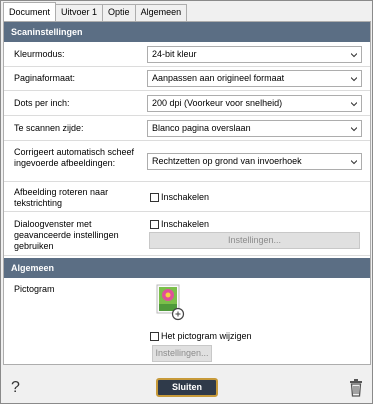 This screenshot has width=373, height=404. Describe the element at coordinates (187, 387) in the screenshot. I see `close-button: Sluiten` at that location.